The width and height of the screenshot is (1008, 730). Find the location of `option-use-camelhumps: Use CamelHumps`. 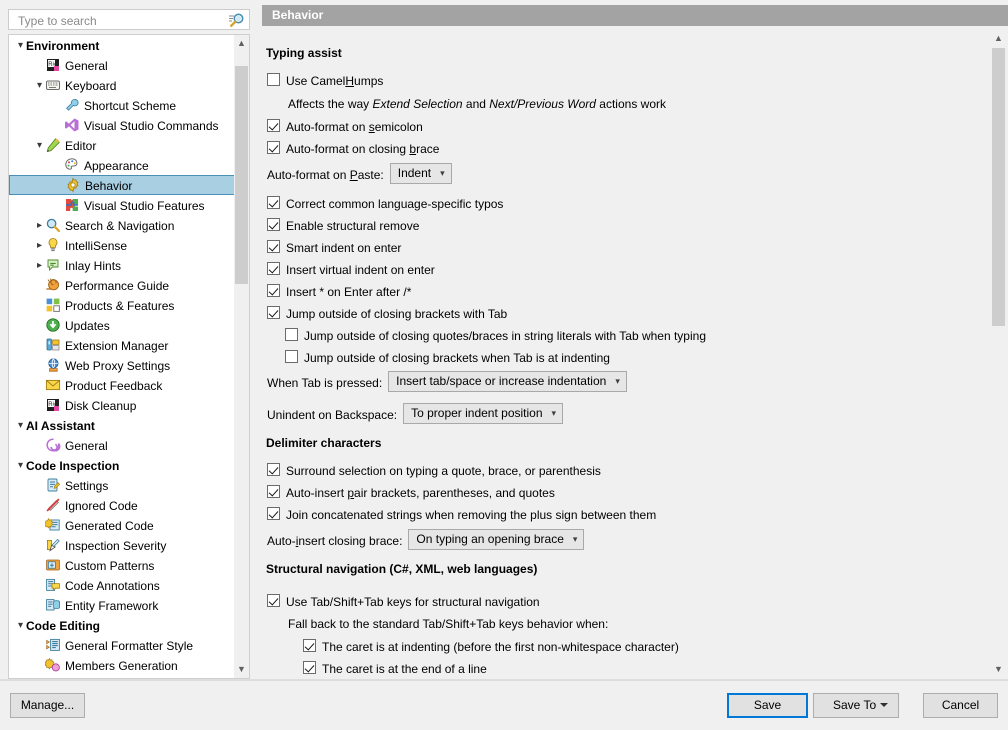

option-use-camelhumps: Use CamelHumps is located at coordinates (325, 80).